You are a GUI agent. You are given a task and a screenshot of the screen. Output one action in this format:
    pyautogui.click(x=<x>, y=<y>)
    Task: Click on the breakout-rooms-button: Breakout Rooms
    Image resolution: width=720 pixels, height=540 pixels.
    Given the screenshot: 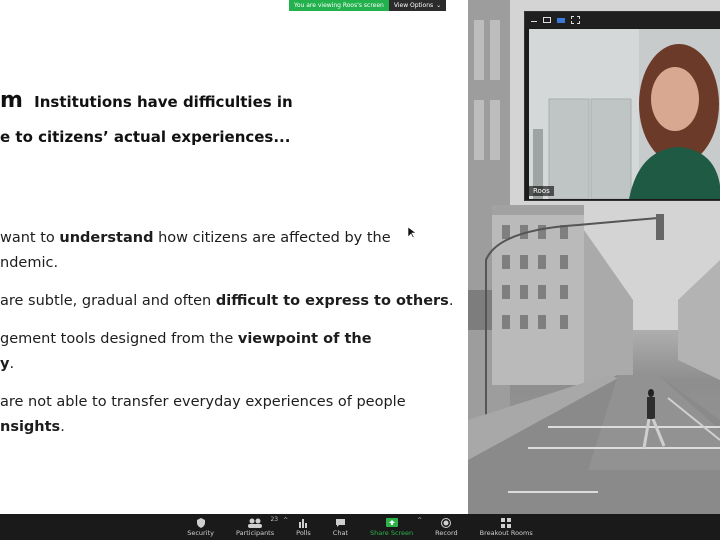 What is the action you would take?
    pyautogui.click(x=506, y=527)
    